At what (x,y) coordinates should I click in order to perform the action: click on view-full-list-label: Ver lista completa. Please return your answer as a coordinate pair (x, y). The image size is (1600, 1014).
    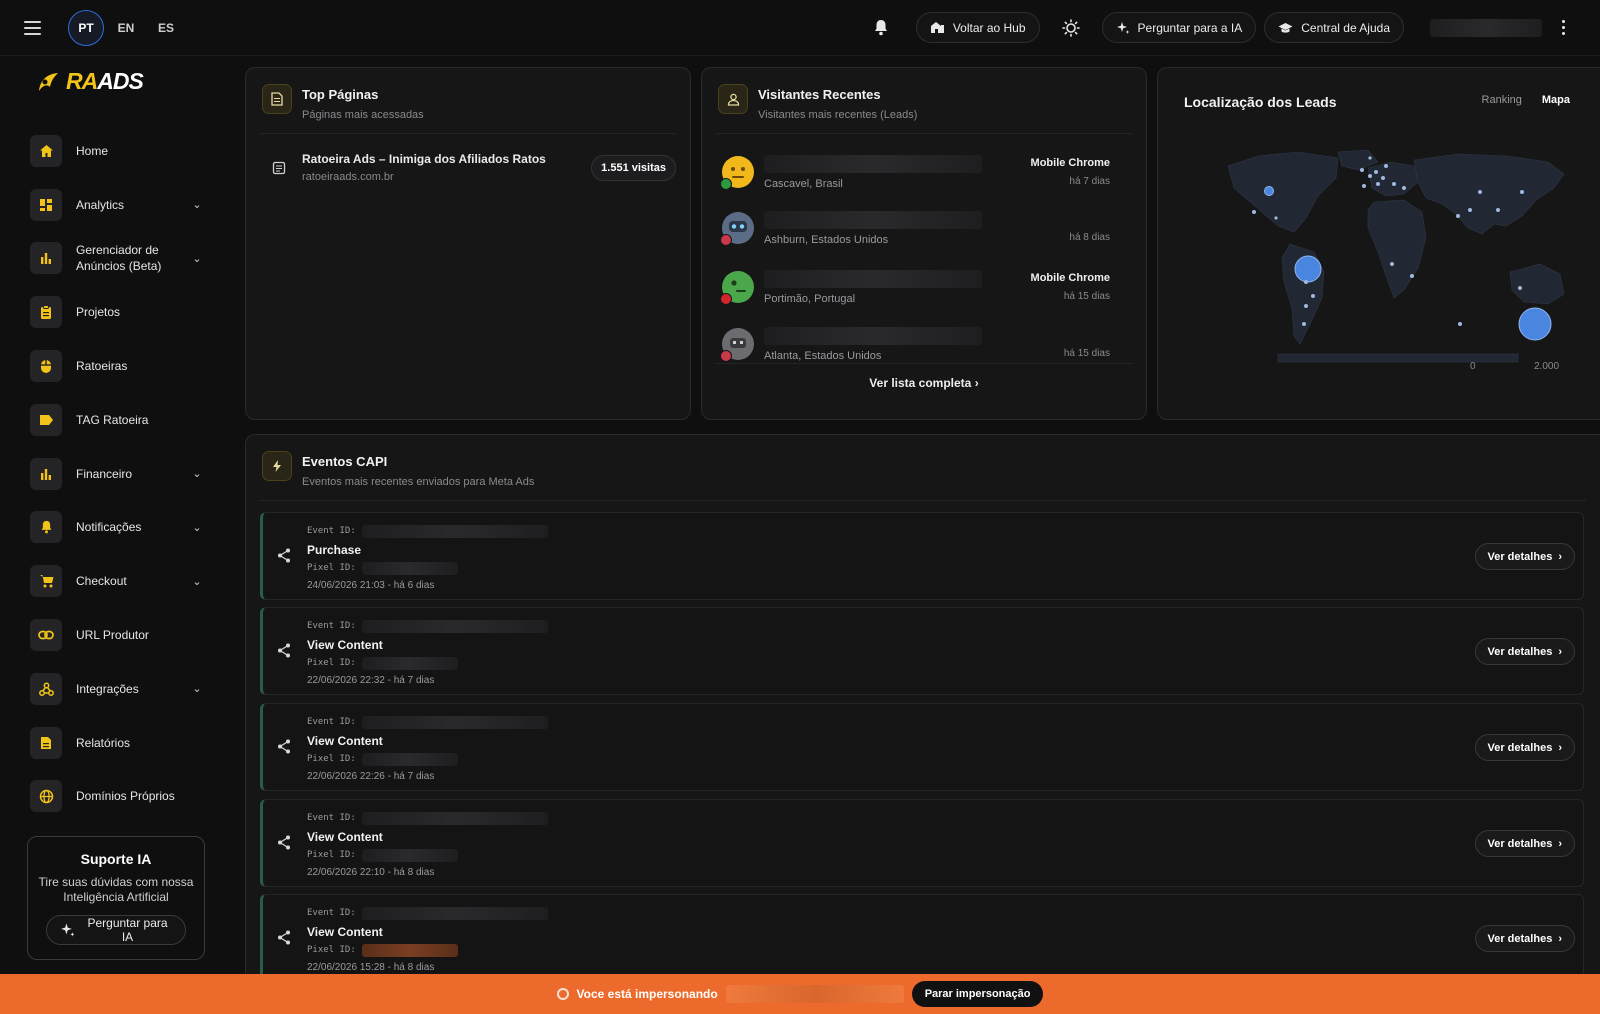
    Looking at the image, I should click on (920, 383).